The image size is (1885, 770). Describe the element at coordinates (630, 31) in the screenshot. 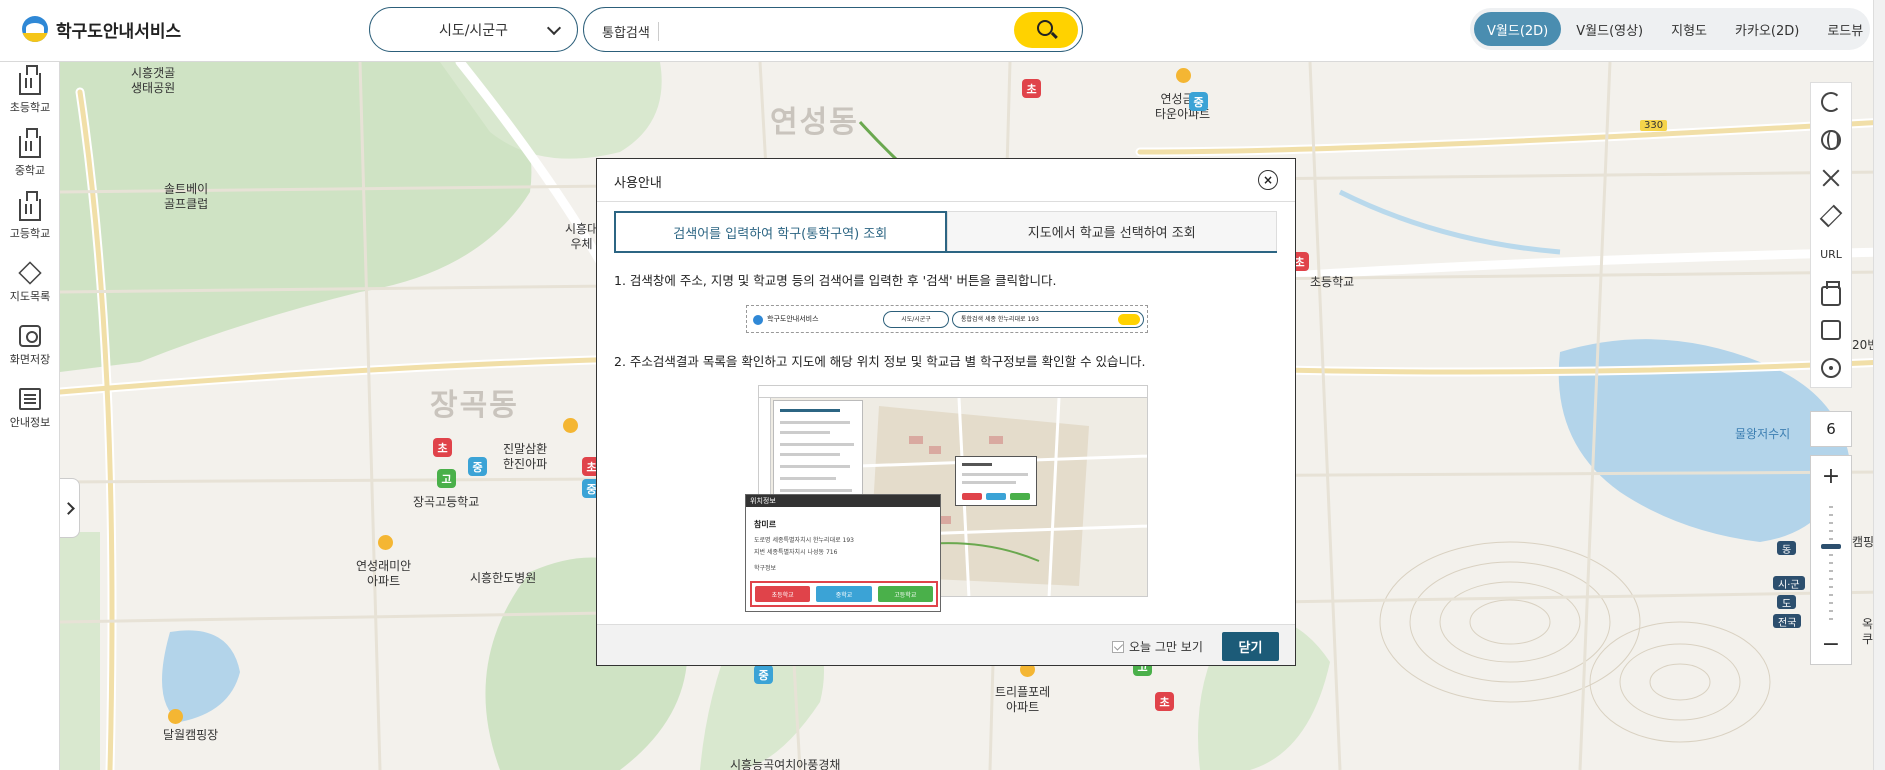

I see `search-label: 통합검색` at that location.